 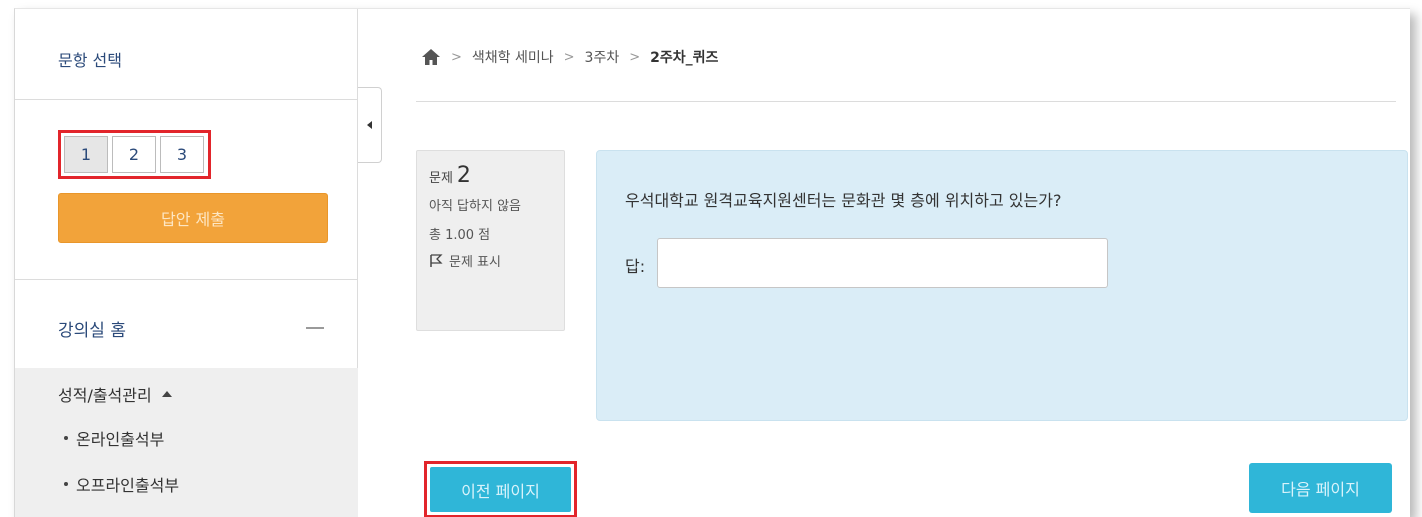 I want to click on submit-answers-button: 답안 제출, so click(x=193, y=218).